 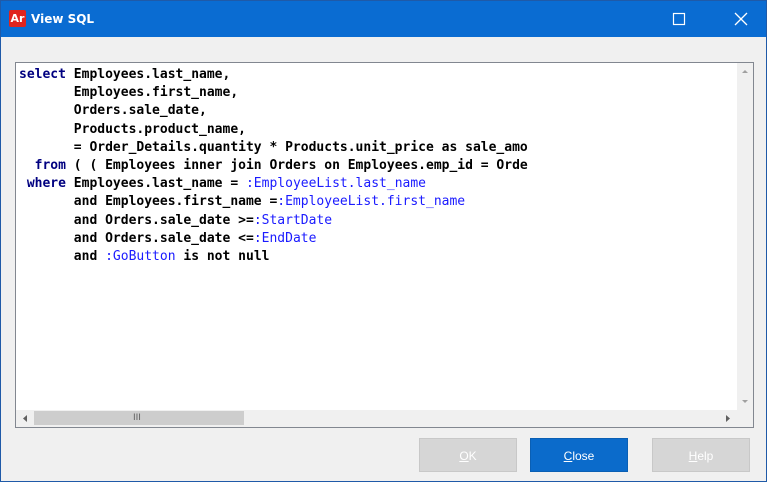 What do you see at coordinates (136, 220) in the screenshot?
I see `sql-text: and Orders.sale_date >=` at bounding box center [136, 220].